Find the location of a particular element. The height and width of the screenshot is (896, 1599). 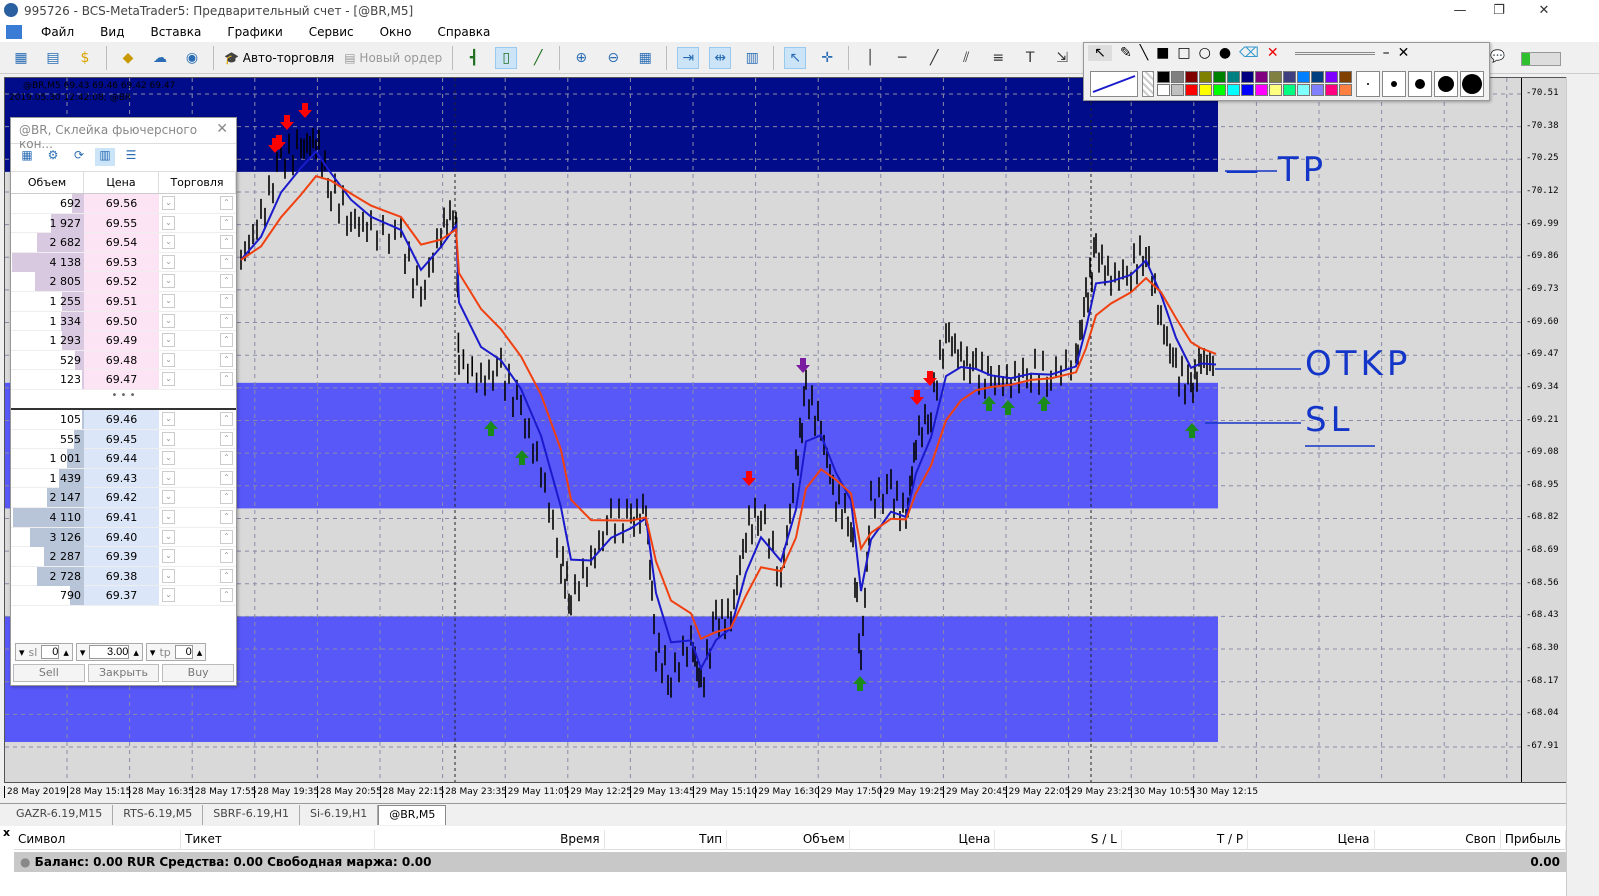

text-icon: T is located at coordinates (1030, 58).